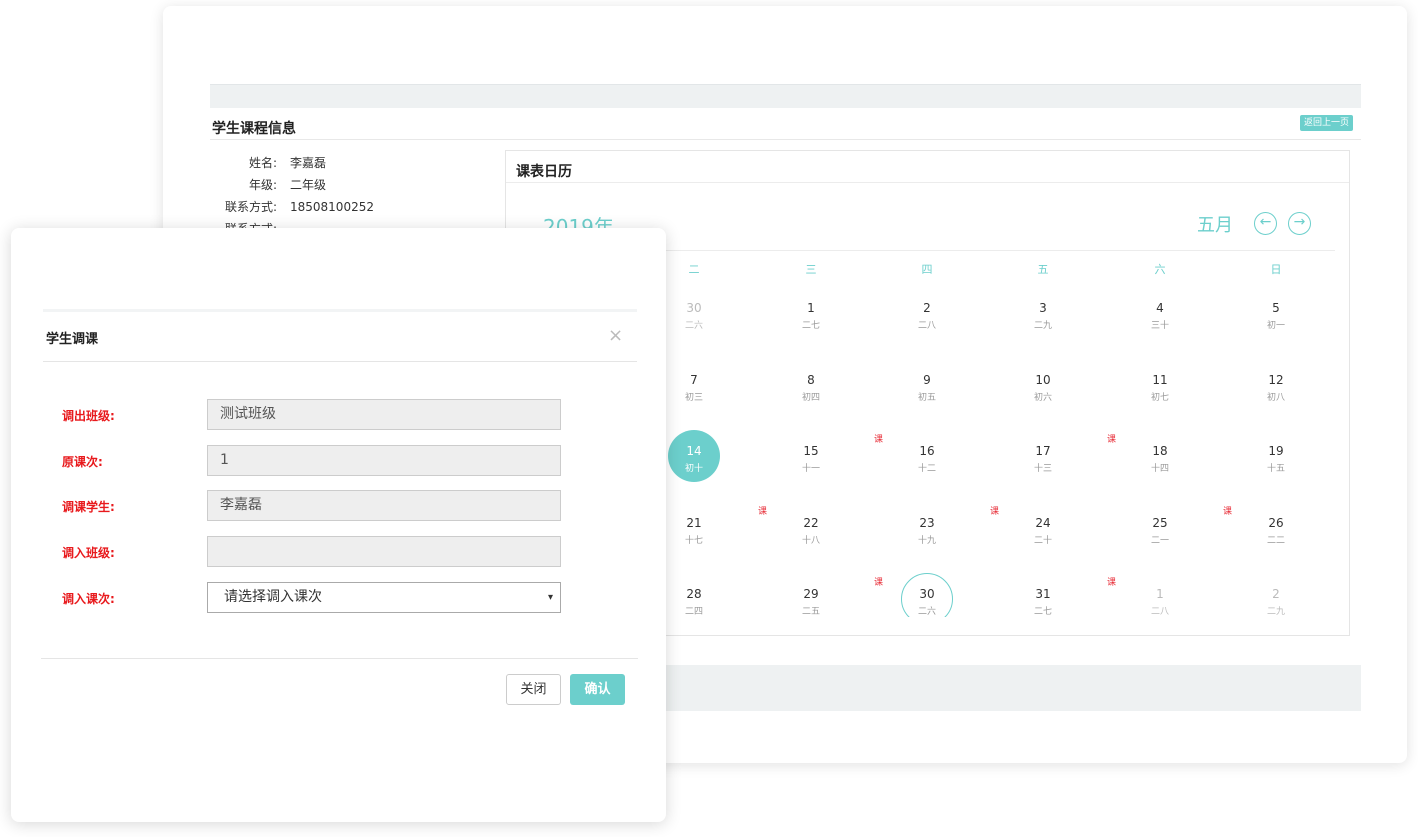 This screenshot has width=1418, height=837. Describe the element at coordinates (694, 602) in the screenshot. I see `calendar-day: 28 二四` at that location.